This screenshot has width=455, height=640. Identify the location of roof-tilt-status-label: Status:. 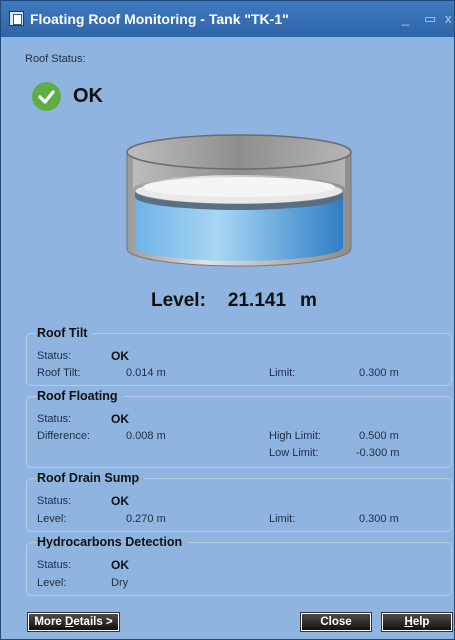
(54, 356).